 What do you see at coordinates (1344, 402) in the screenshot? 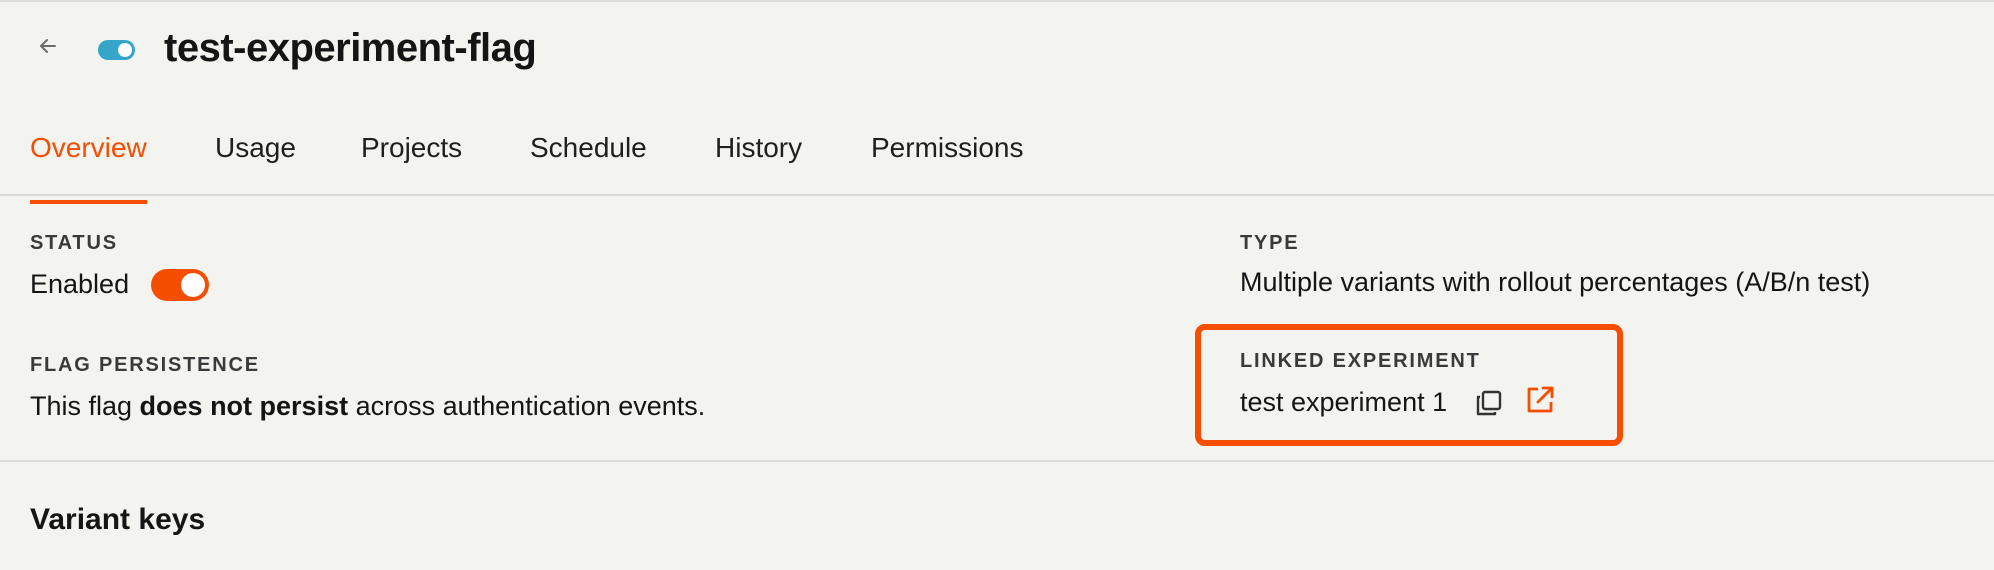
I see `linked-experiment-name: test experiment 1` at bounding box center [1344, 402].